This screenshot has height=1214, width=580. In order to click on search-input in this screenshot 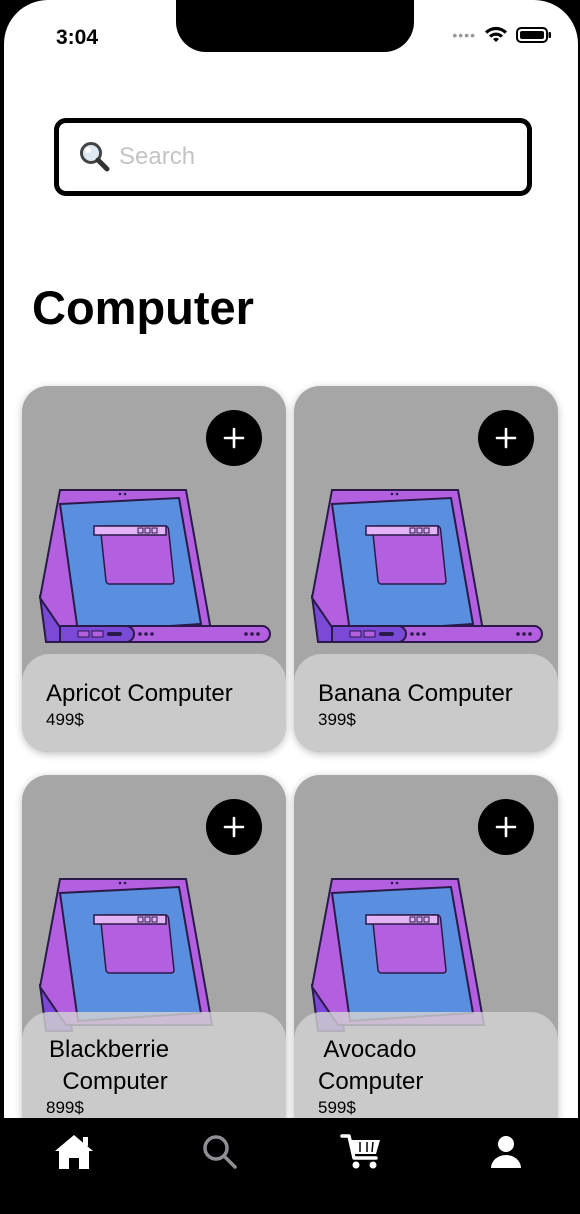, I will do `click(299, 157)`.